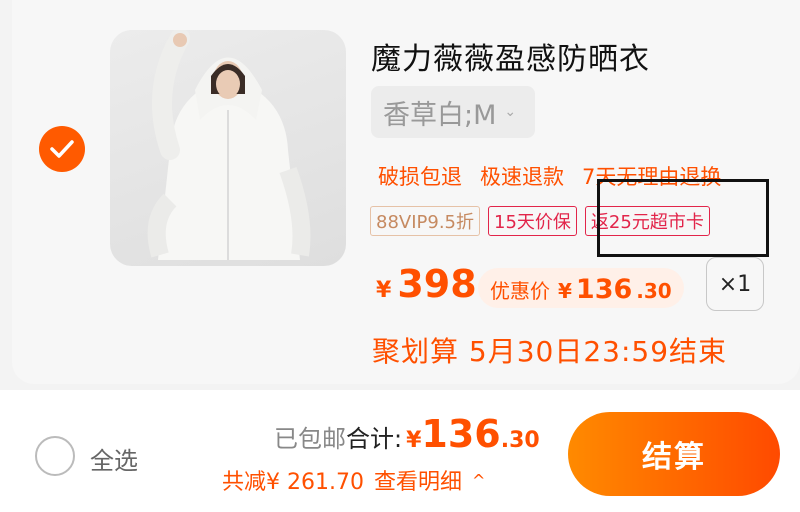 Image resolution: width=800 pixels, height=512 pixels. I want to click on discount-price-badge: 优惠价 ¥ 136 .30, so click(581, 288).